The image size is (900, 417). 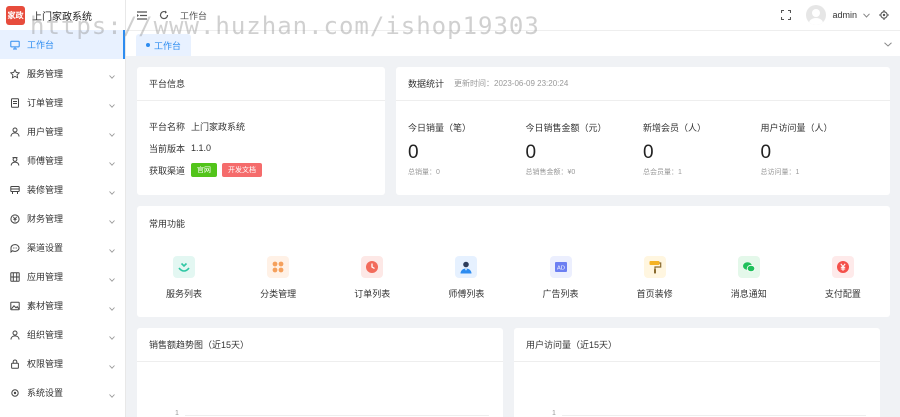 I want to click on brand: 家政 上门家政系统, so click(x=62, y=15).